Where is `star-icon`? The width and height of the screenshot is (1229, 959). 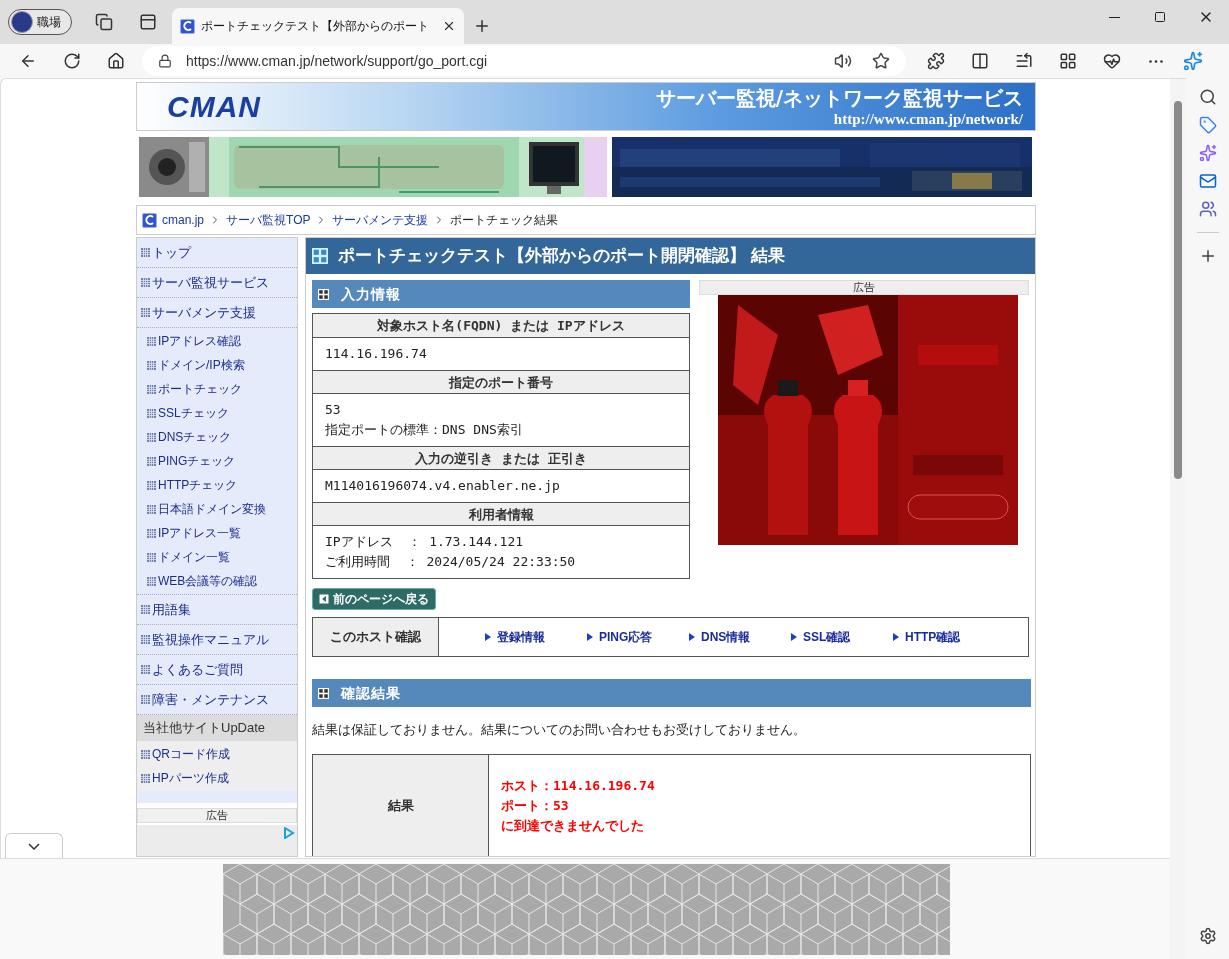 star-icon is located at coordinates (881, 61).